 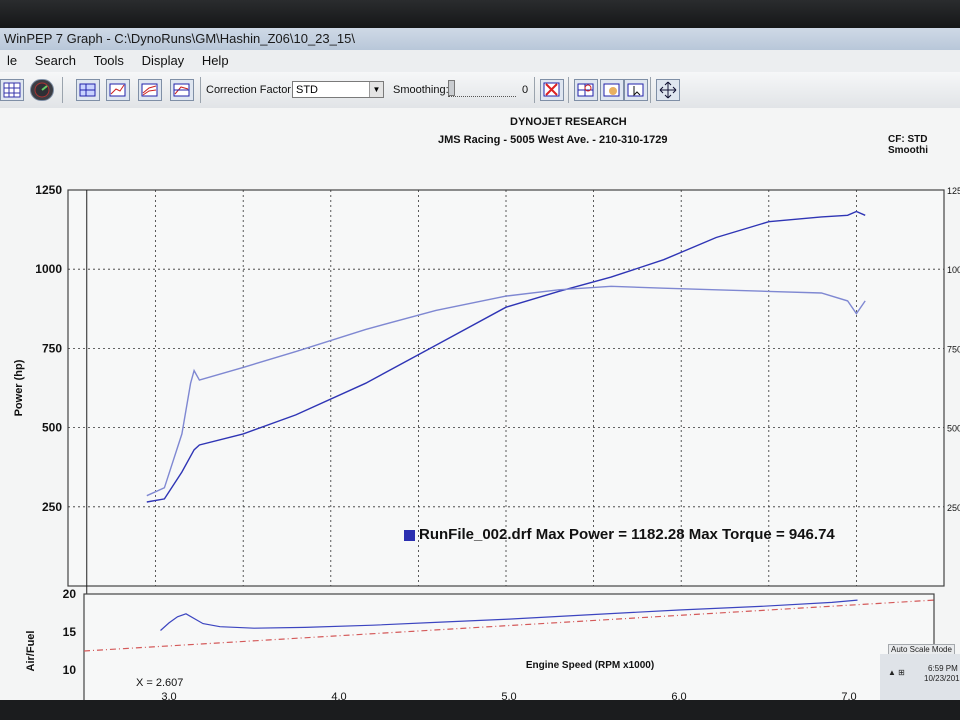 I want to click on menu-help: Help, so click(x=215, y=61).